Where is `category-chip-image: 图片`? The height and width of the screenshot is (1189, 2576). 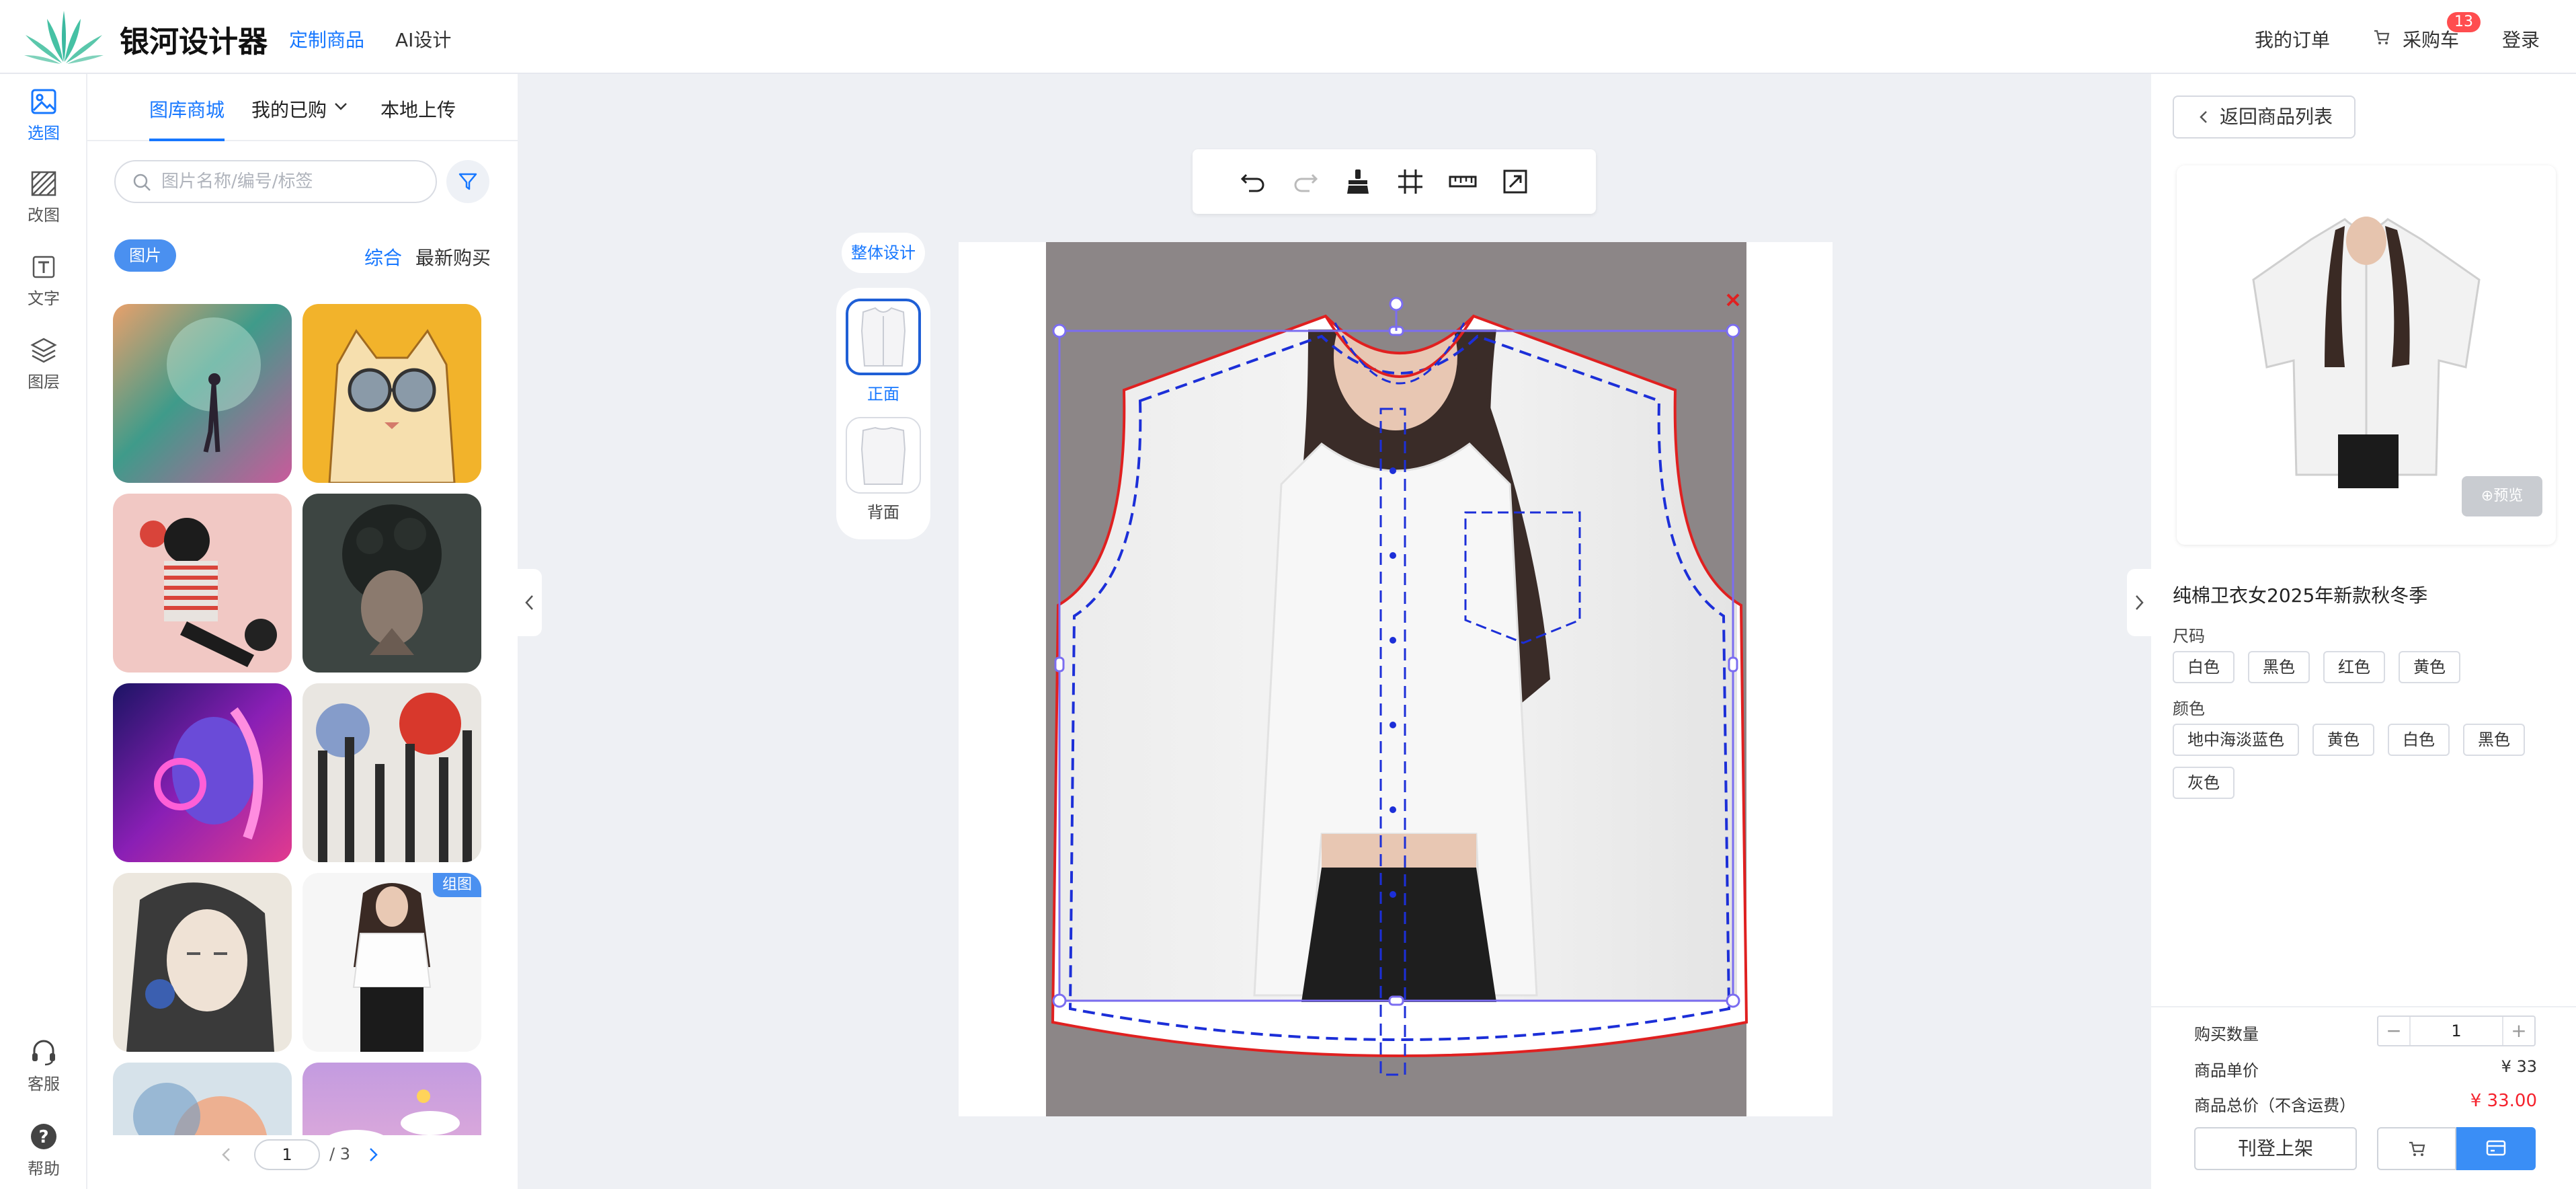 category-chip-image: 图片 is located at coordinates (145, 255).